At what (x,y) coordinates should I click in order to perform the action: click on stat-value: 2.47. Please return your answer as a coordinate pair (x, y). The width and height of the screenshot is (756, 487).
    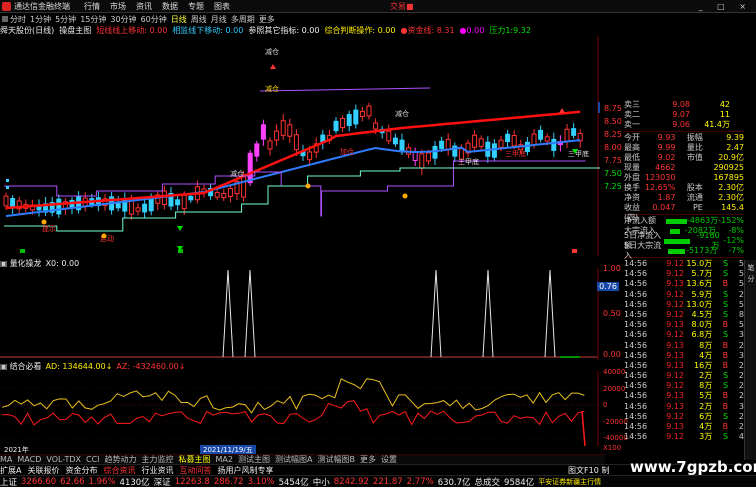
    Looking at the image, I should click on (735, 147).